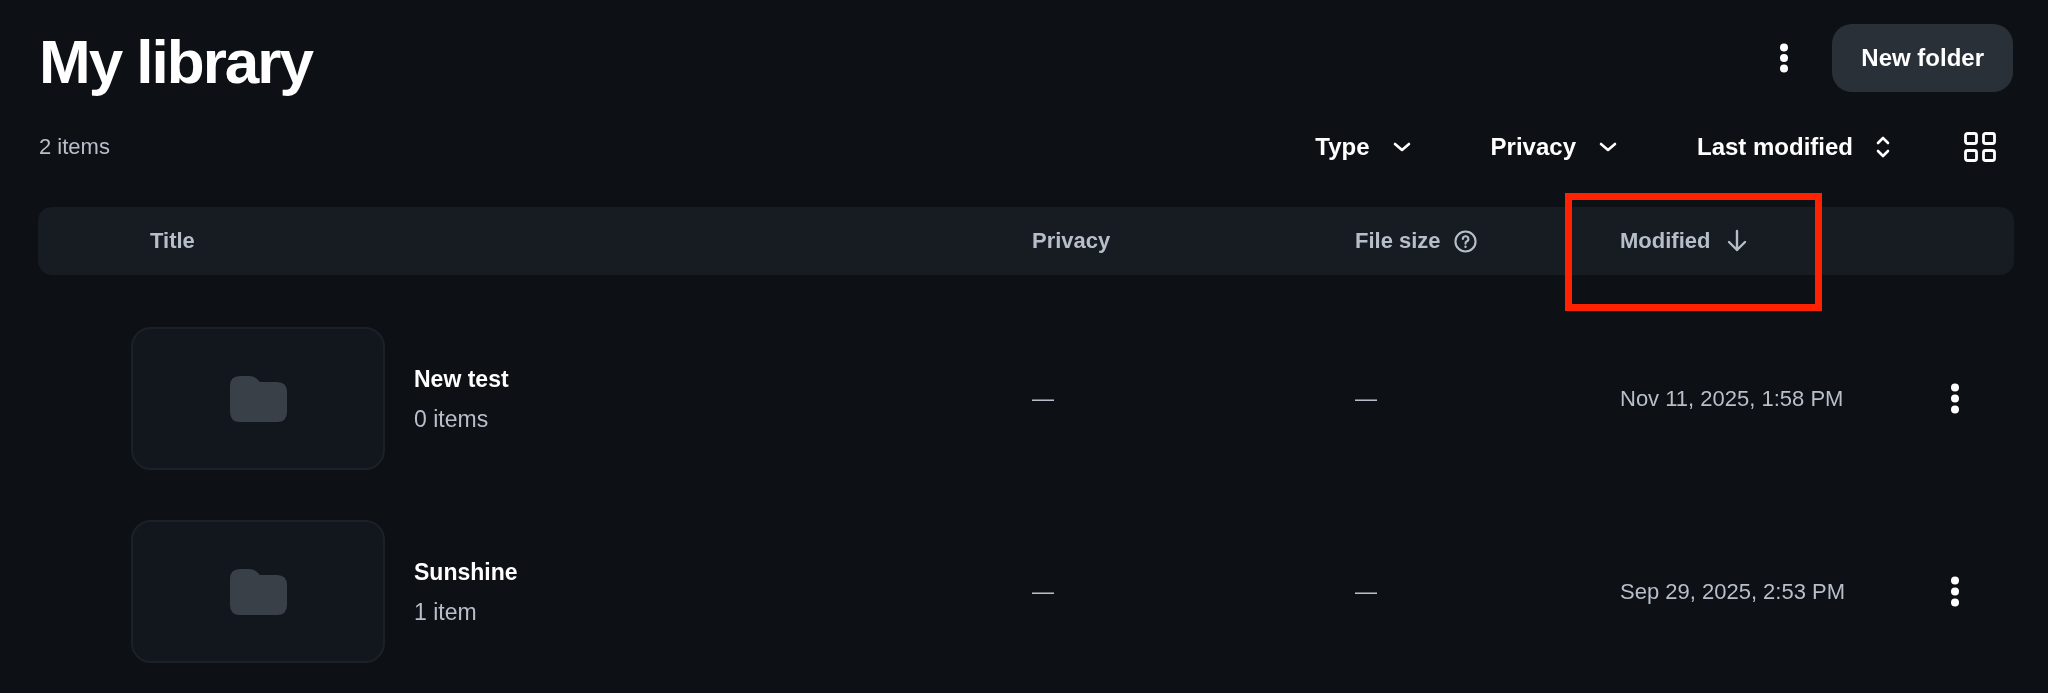 This screenshot has height=693, width=2048. Describe the element at coordinates (1733, 591) in the screenshot. I see `table-cell: Sep 29, 2025, 2:53 PM` at that location.